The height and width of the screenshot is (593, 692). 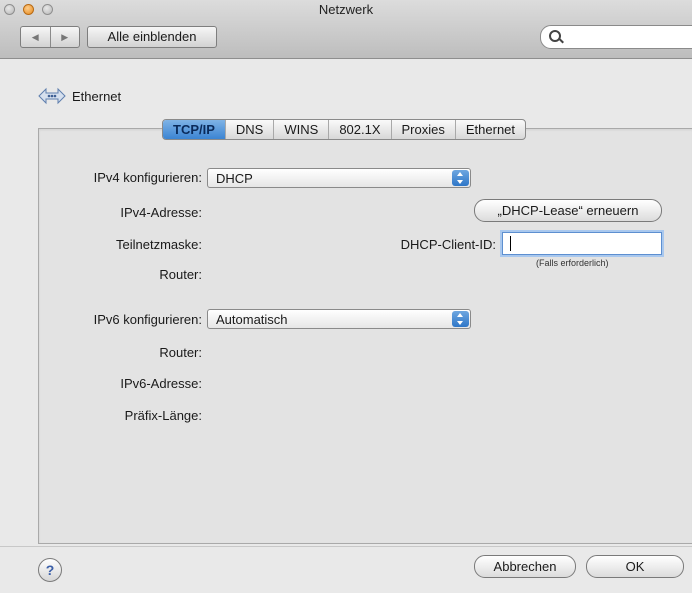 I want to click on forward-button: ▶, so click(x=64, y=37).